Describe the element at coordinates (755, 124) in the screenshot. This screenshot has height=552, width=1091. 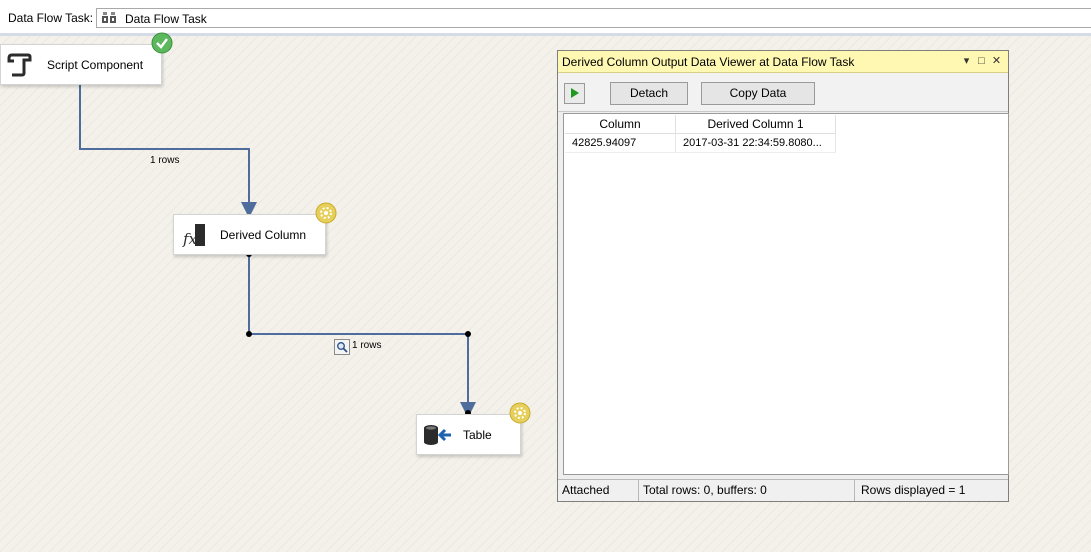
I see `column-header: Derived Column 1` at that location.